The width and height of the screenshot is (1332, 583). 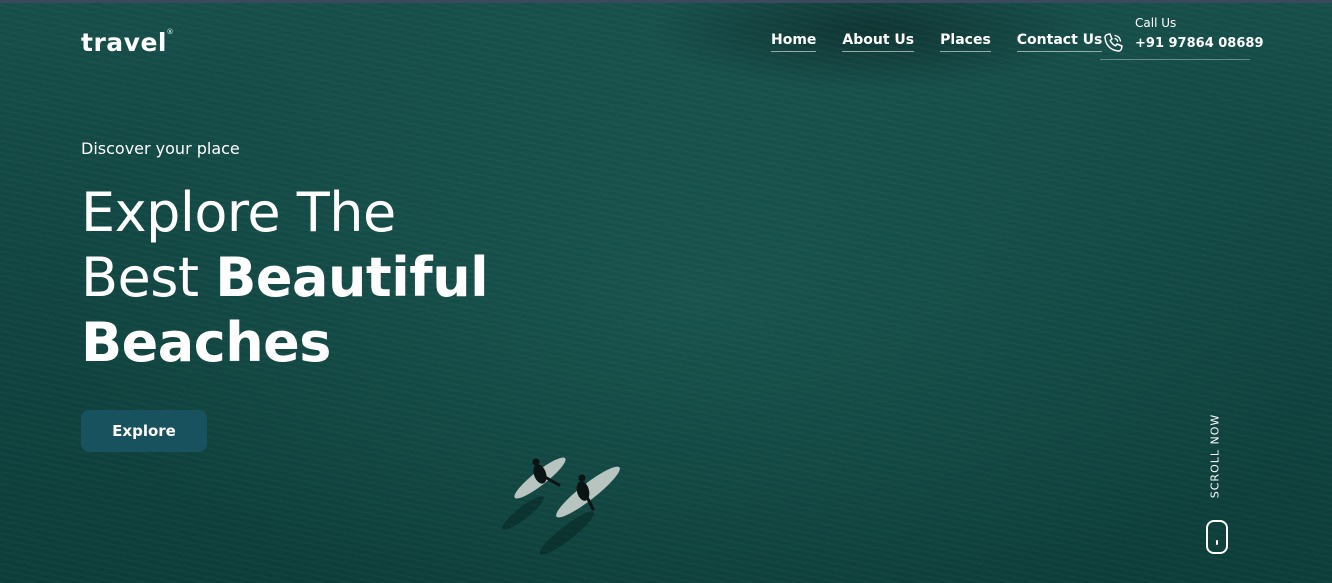 I want to click on call-us-label: Call Us, so click(x=1156, y=23).